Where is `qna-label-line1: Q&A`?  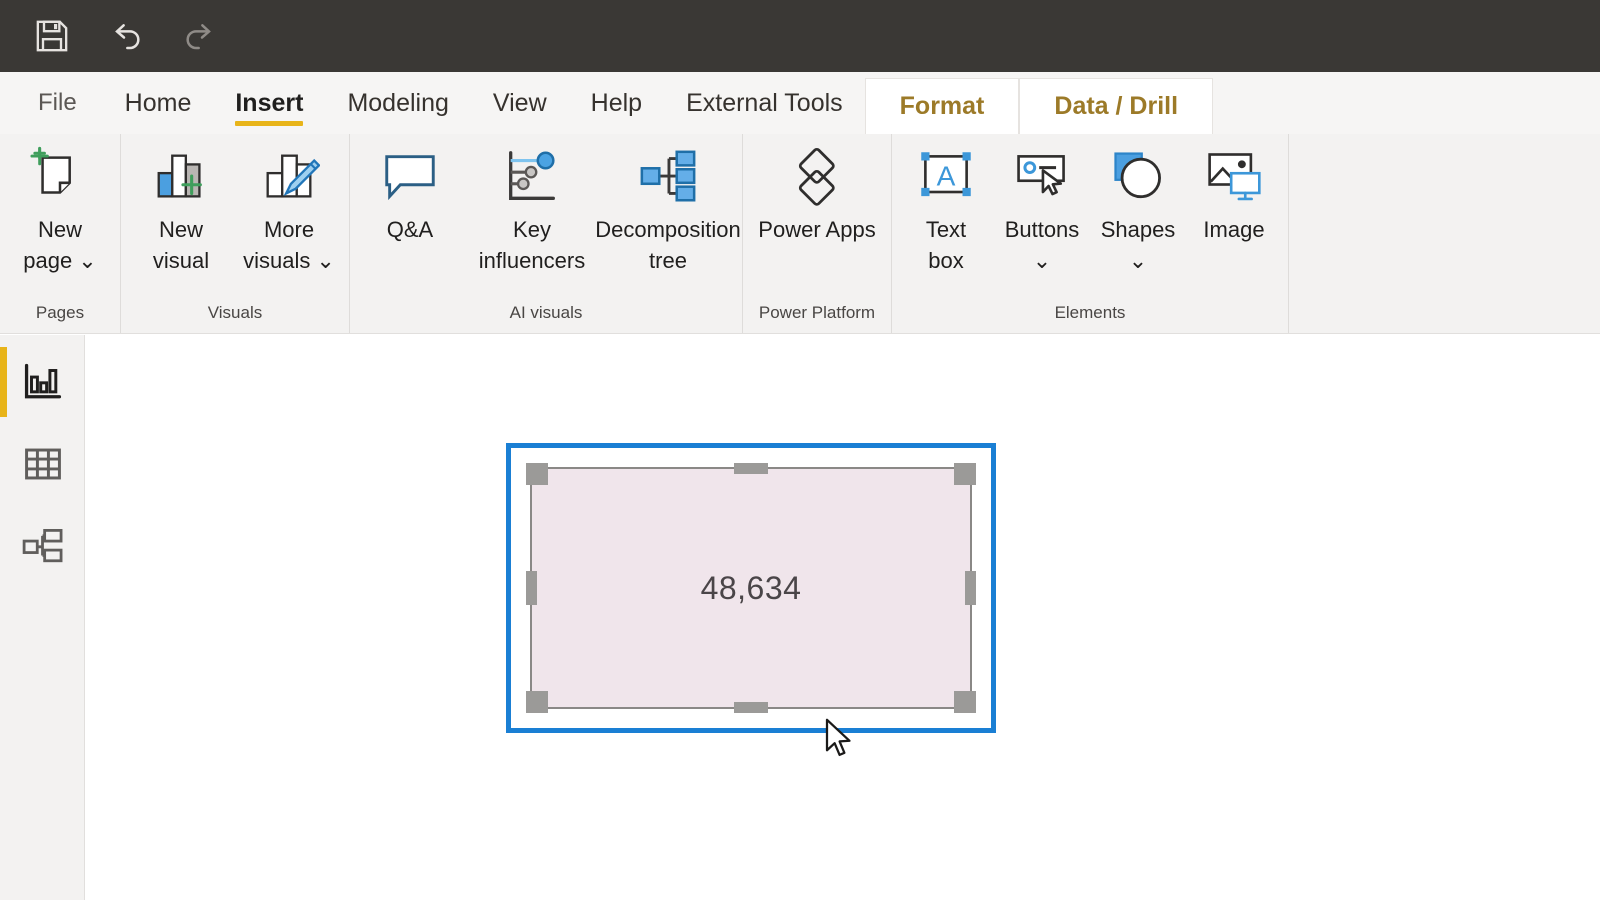
qna-label-line1: Q&A is located at coordinates (410, 229).